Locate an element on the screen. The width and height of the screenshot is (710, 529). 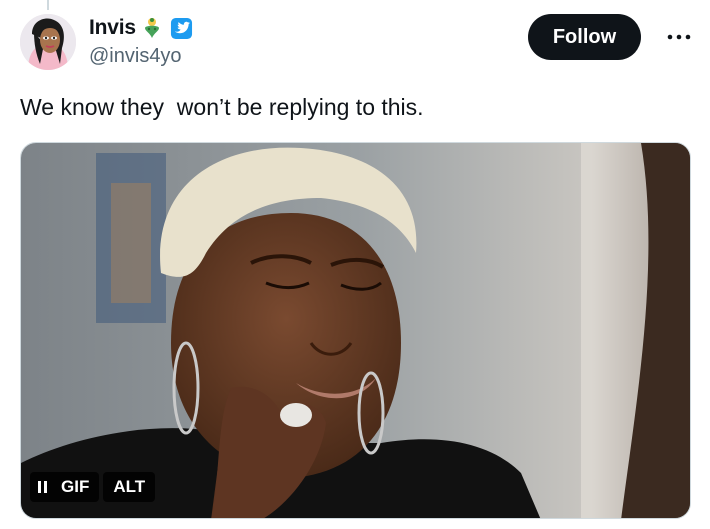
thread-connector-line is located at coordinates (48, 5).